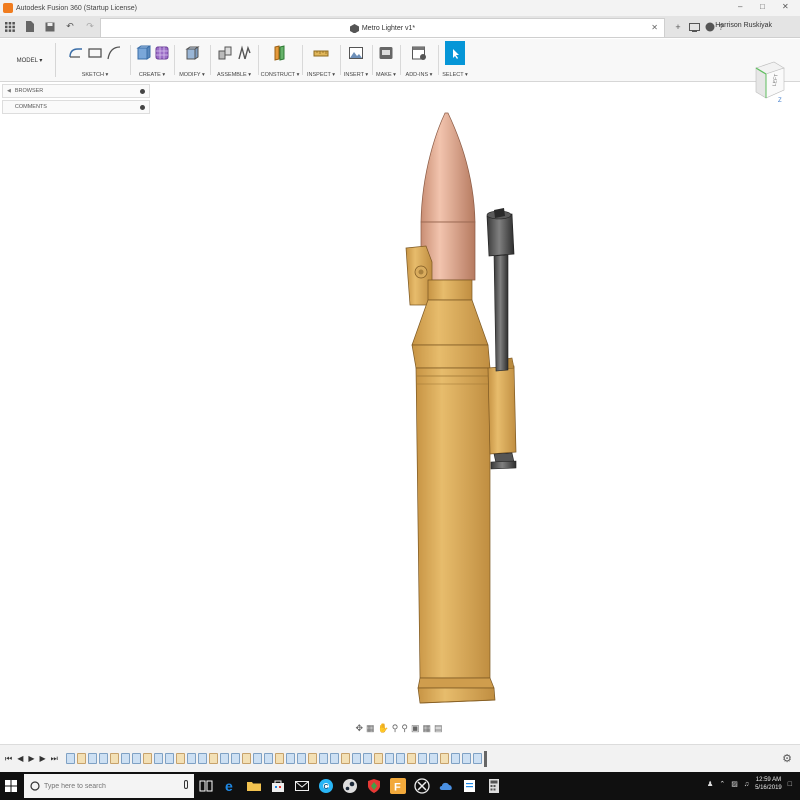 Image resolution: width=800 pixels, height=800 pixels. I want to click on cloud-icon, so click(446, 786).